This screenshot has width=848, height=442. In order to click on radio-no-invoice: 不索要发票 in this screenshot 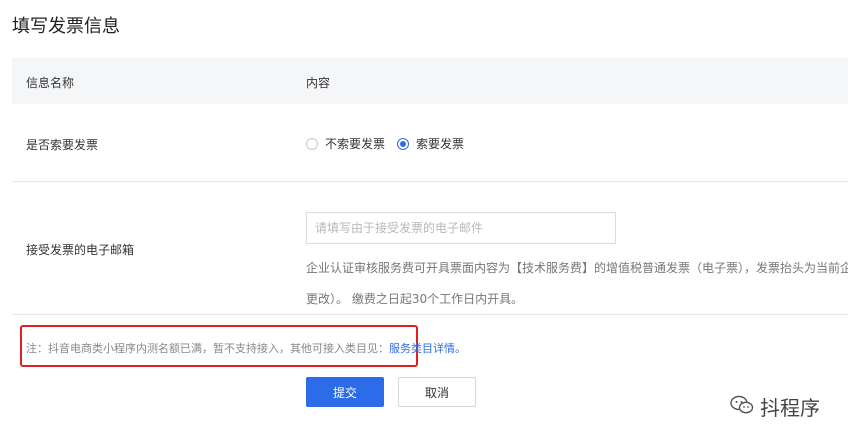, I will do `click(345, 143)`.